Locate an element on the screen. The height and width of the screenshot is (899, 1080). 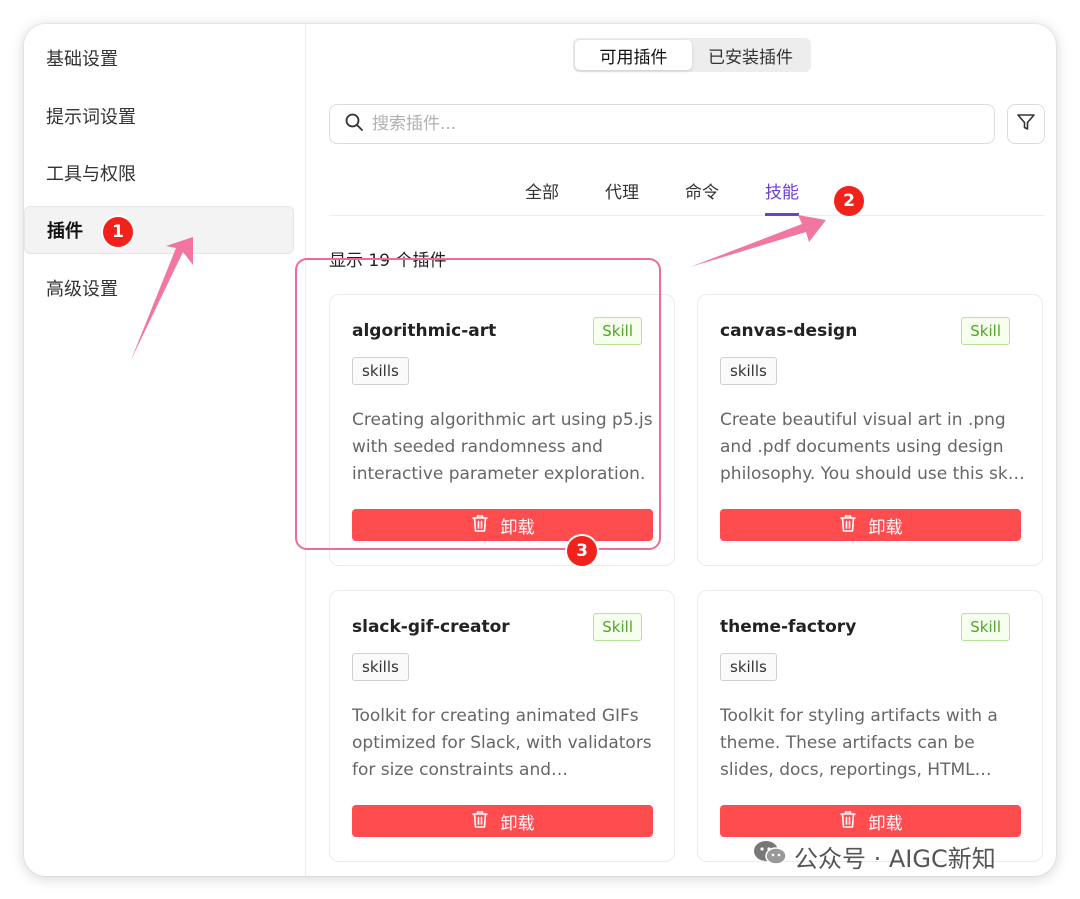
search-input is located at coordinates (652, 124).